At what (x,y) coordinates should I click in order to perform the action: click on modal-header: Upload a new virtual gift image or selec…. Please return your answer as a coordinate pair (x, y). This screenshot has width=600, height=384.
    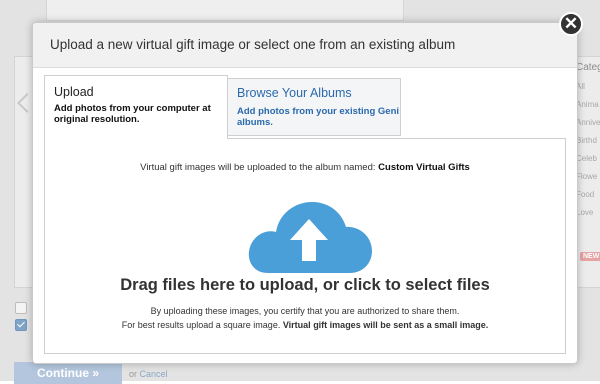
    Looking at the image, I should click on (305, 45).